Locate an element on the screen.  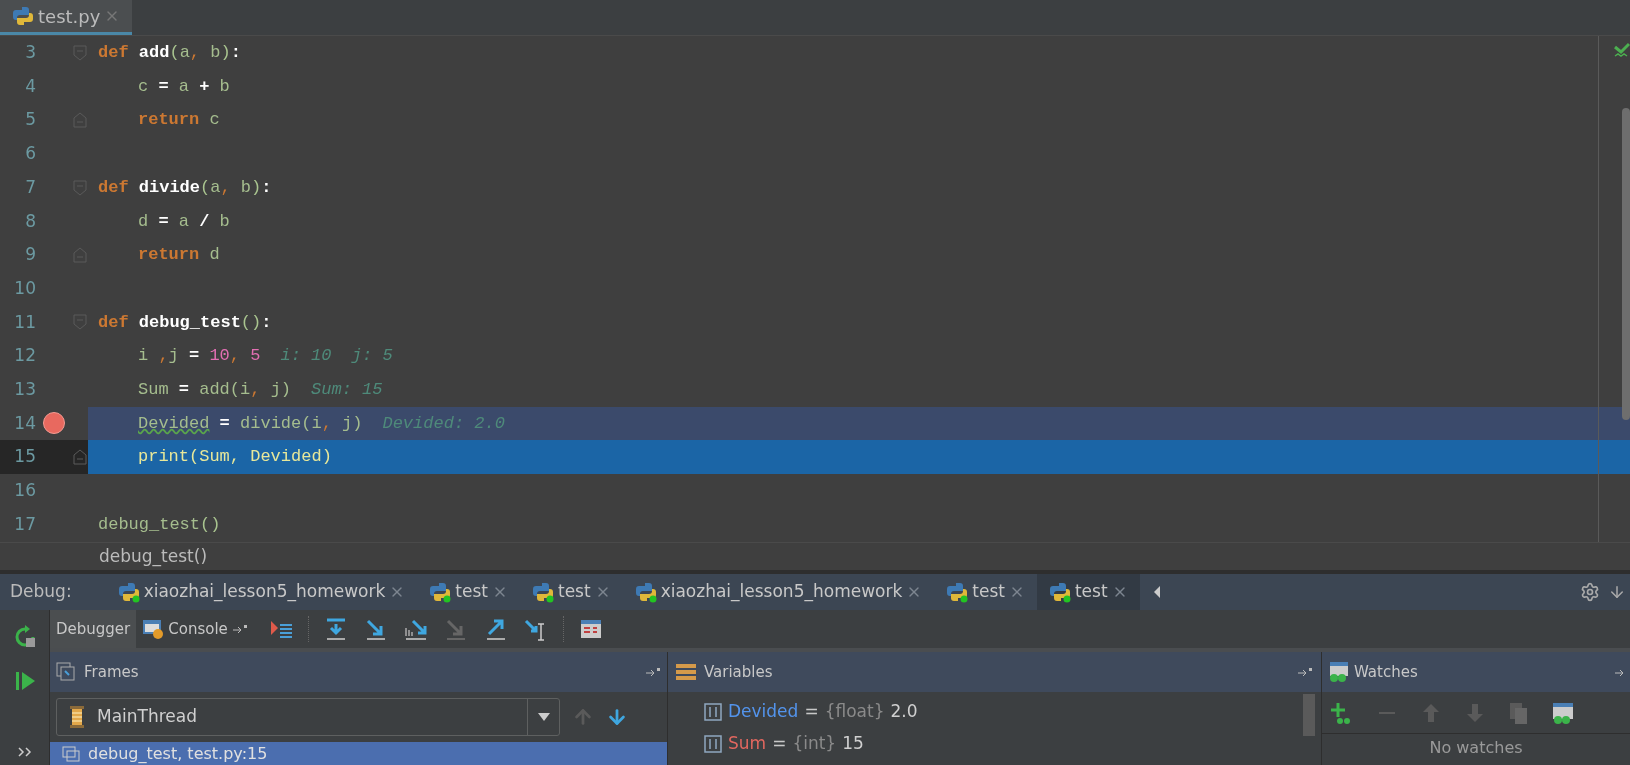
variables-icon is located at coordinates (686, 672).